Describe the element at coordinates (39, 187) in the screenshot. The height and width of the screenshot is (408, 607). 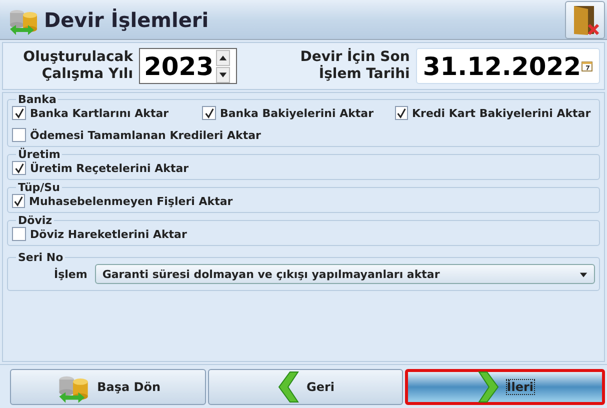
I see `group-title: Tüp/Su` at that location.